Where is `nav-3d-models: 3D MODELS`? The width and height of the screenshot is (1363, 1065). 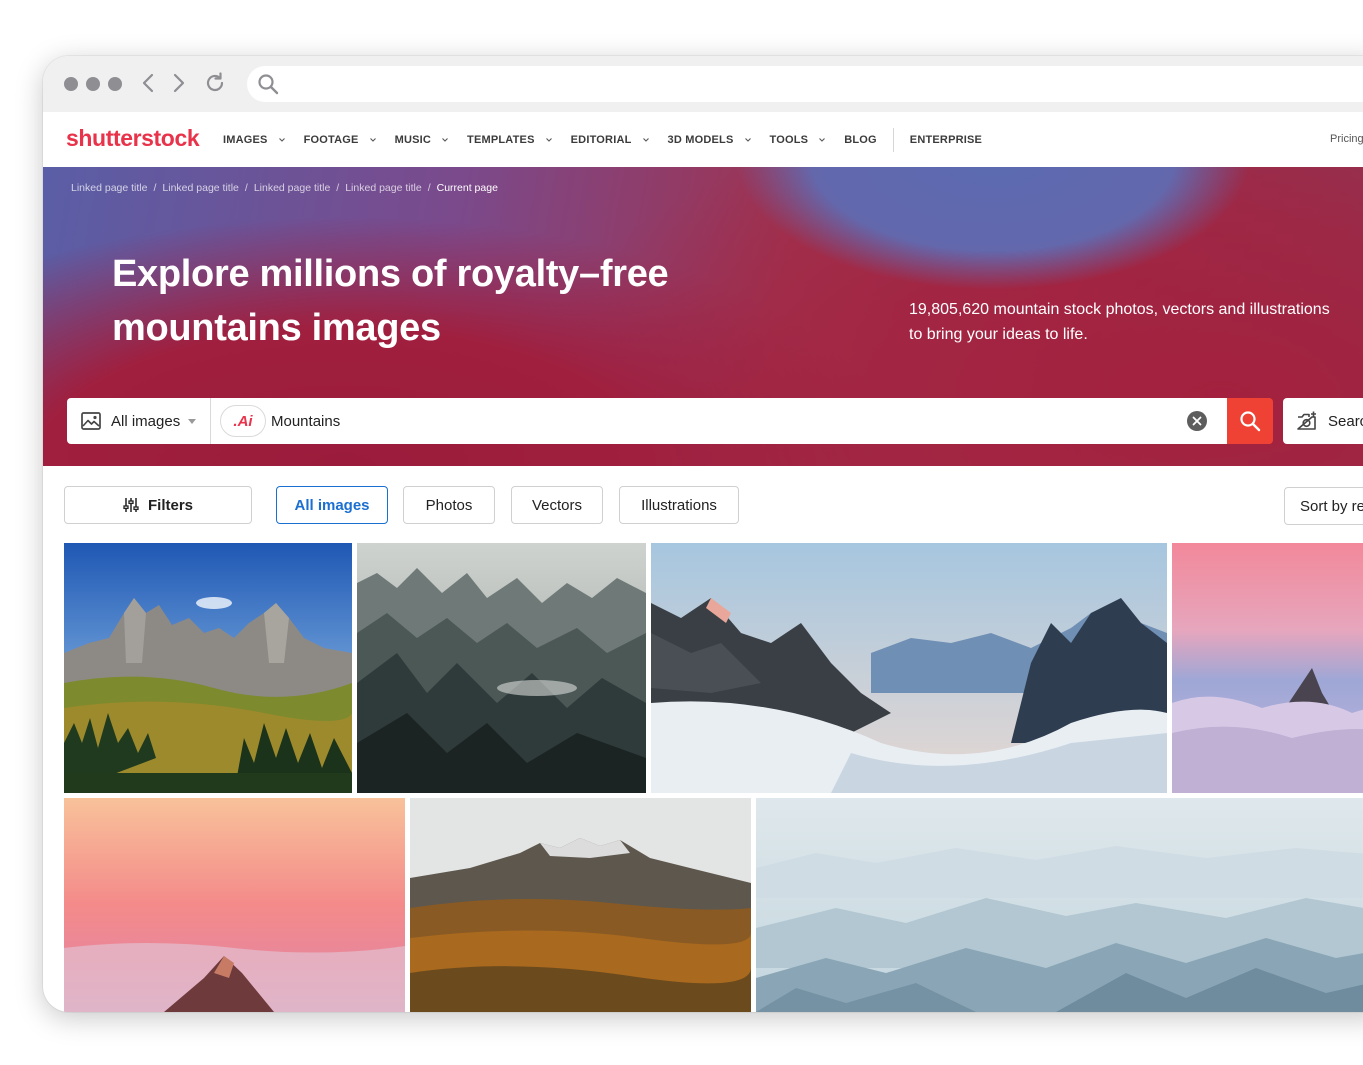 nav-3d-models: 3D MODELS is located at coordinates (710, 140).